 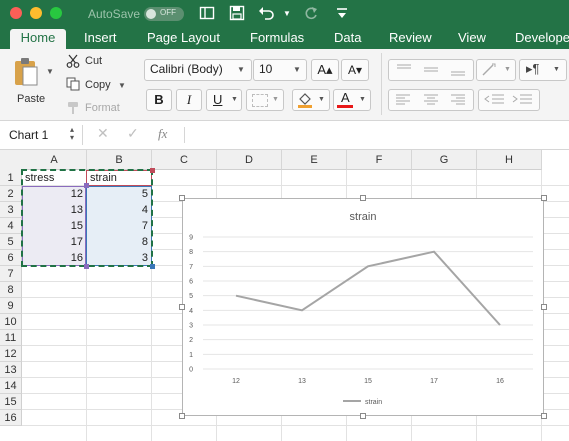 What do you see at coordinates (363, 416) in the screenshot?
I see `resize-handle-s` at bounding box center [363, 416].